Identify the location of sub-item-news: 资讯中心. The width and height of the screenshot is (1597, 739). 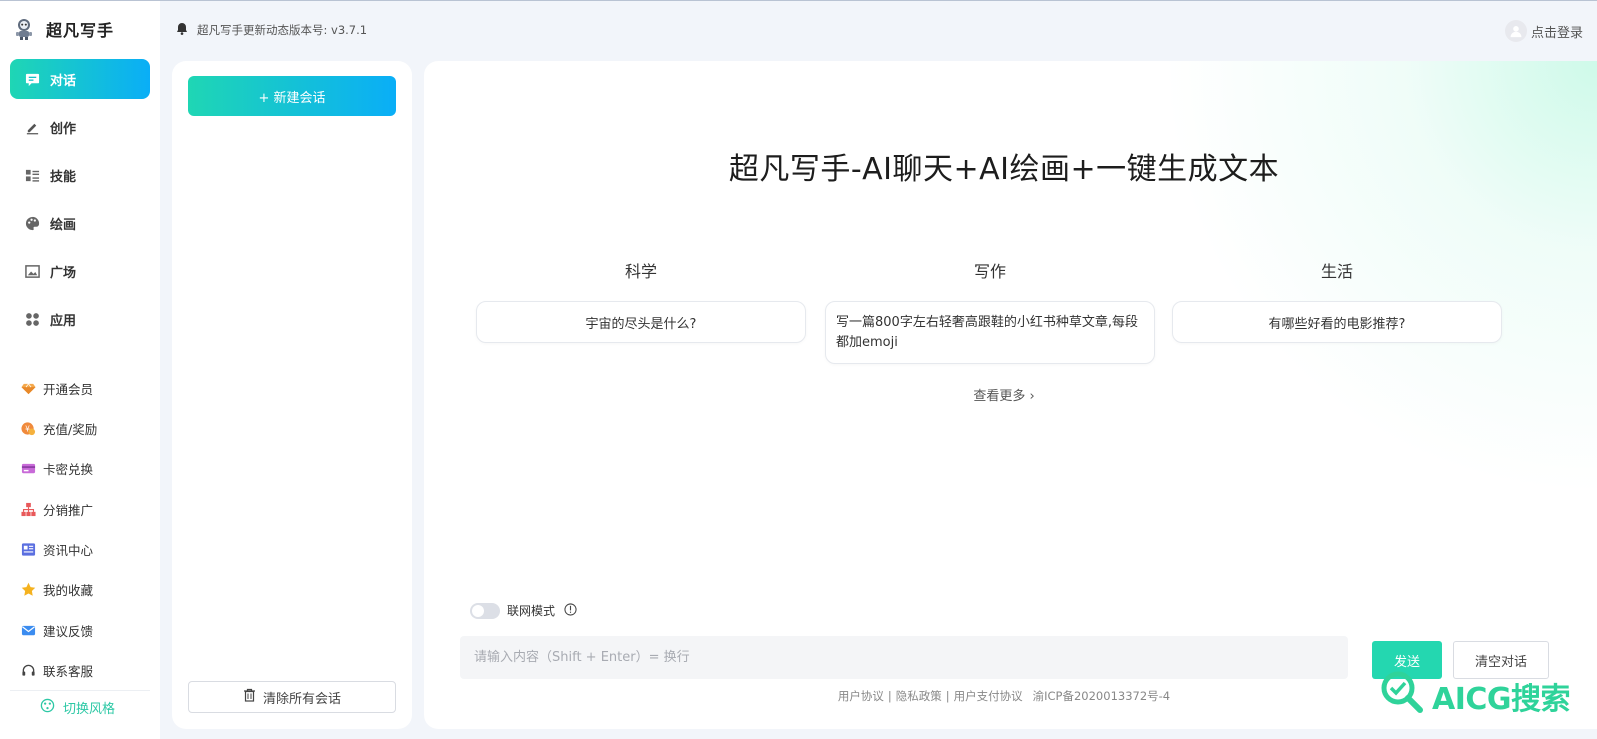
(80, 550).